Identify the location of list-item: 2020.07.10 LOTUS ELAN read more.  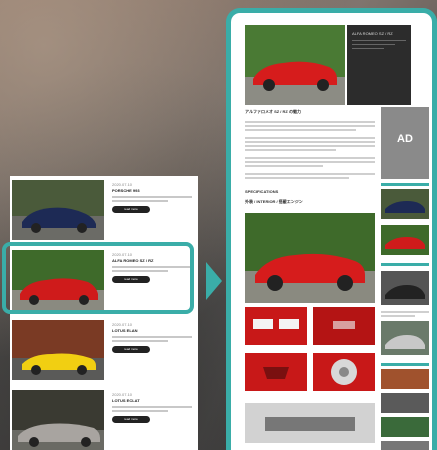
(104, 351).